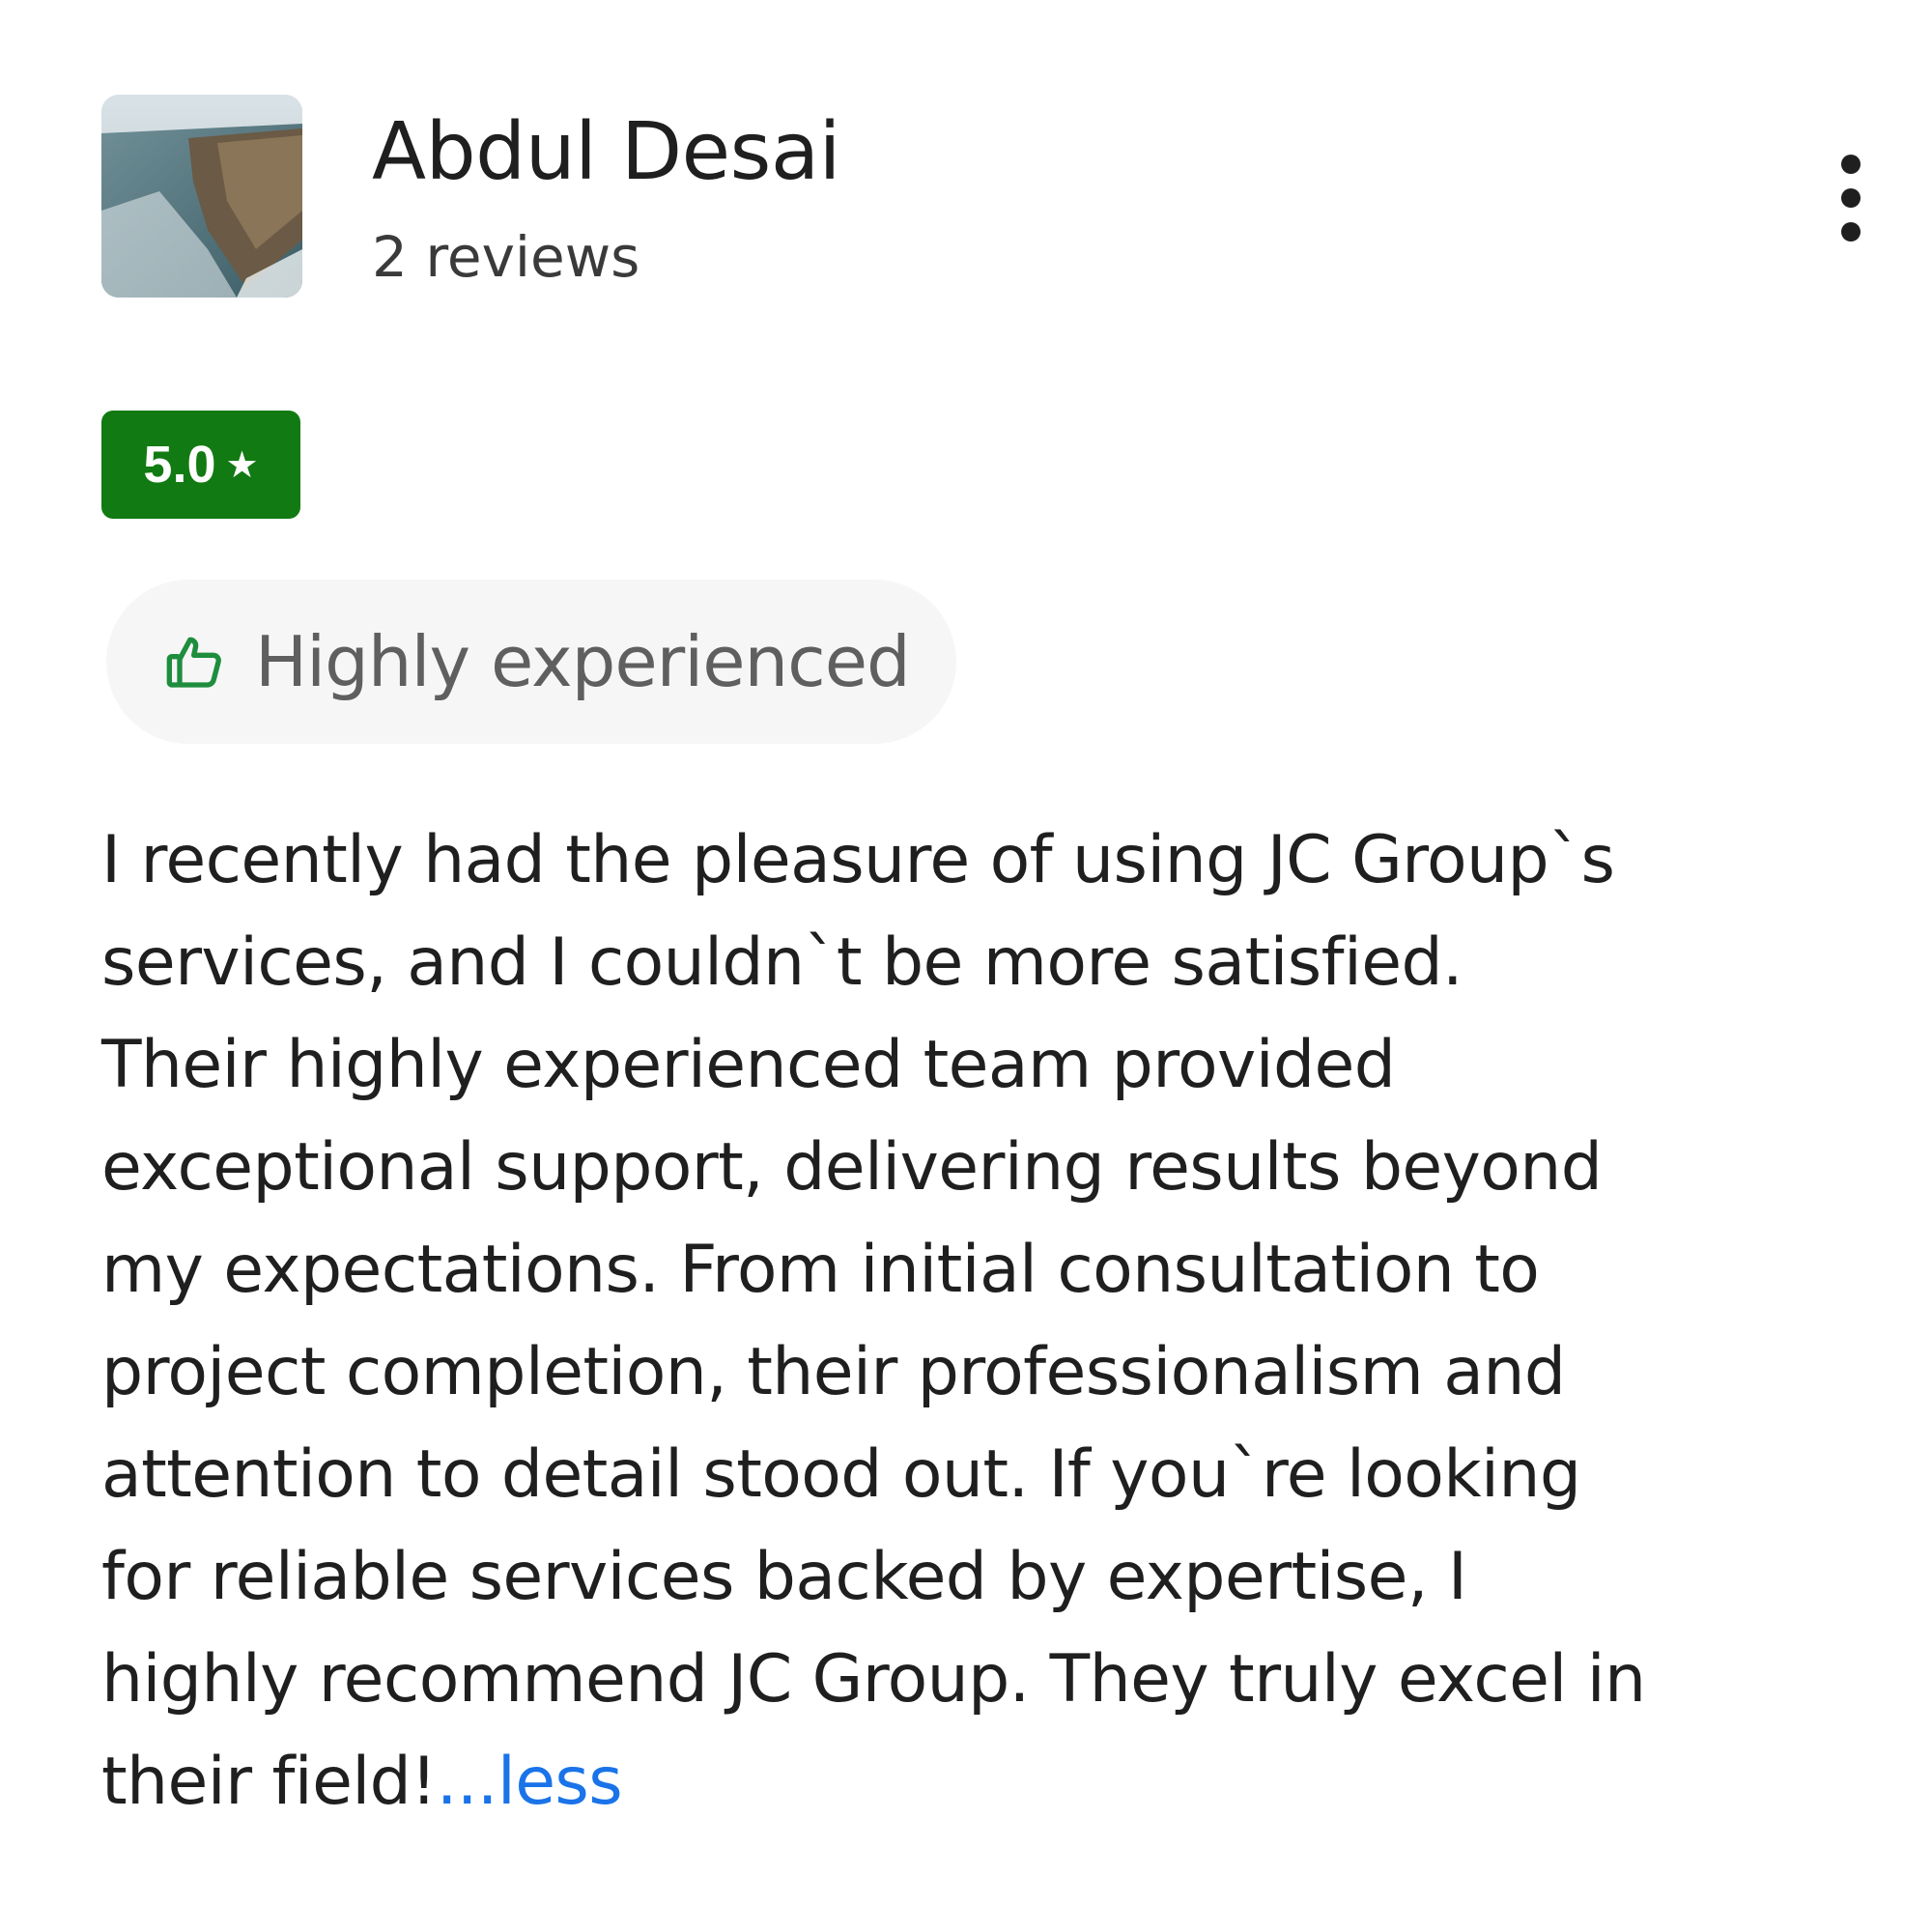 The image size is (1932, 1932). What do you see at coordinates (505, 257) in the screenshot?
I see `reviewer-review-count: 2 reviews` at bounding box center [505, 257].